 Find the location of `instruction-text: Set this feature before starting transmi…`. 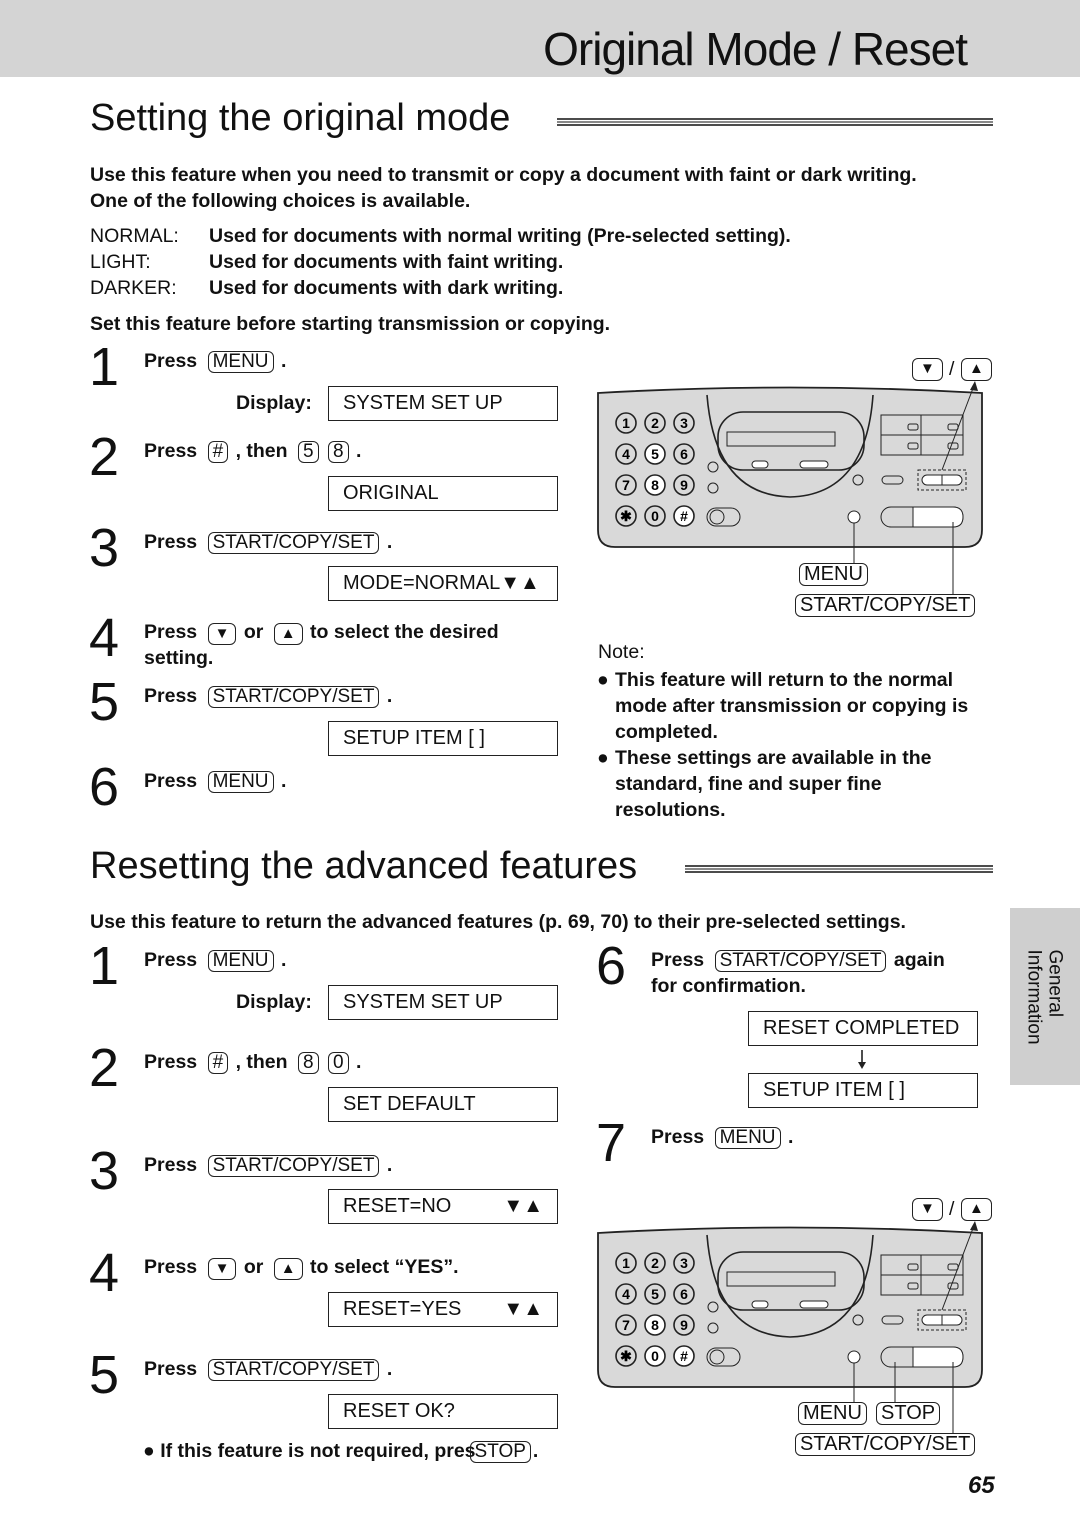

instruction-text: Set this feature before starting transmi… is located at coordinates (350, 324).